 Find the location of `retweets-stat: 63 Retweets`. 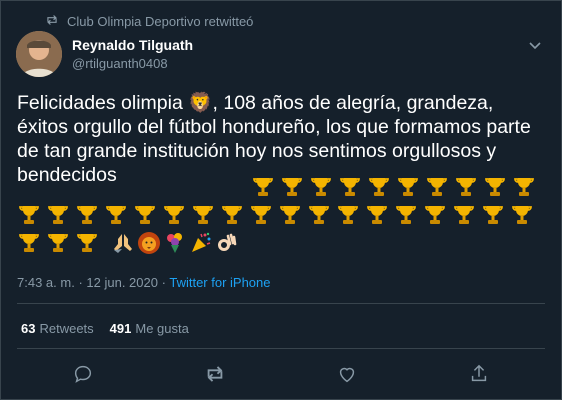

retweets-stat: 63 Retweets is located at coordinates (57, 328).